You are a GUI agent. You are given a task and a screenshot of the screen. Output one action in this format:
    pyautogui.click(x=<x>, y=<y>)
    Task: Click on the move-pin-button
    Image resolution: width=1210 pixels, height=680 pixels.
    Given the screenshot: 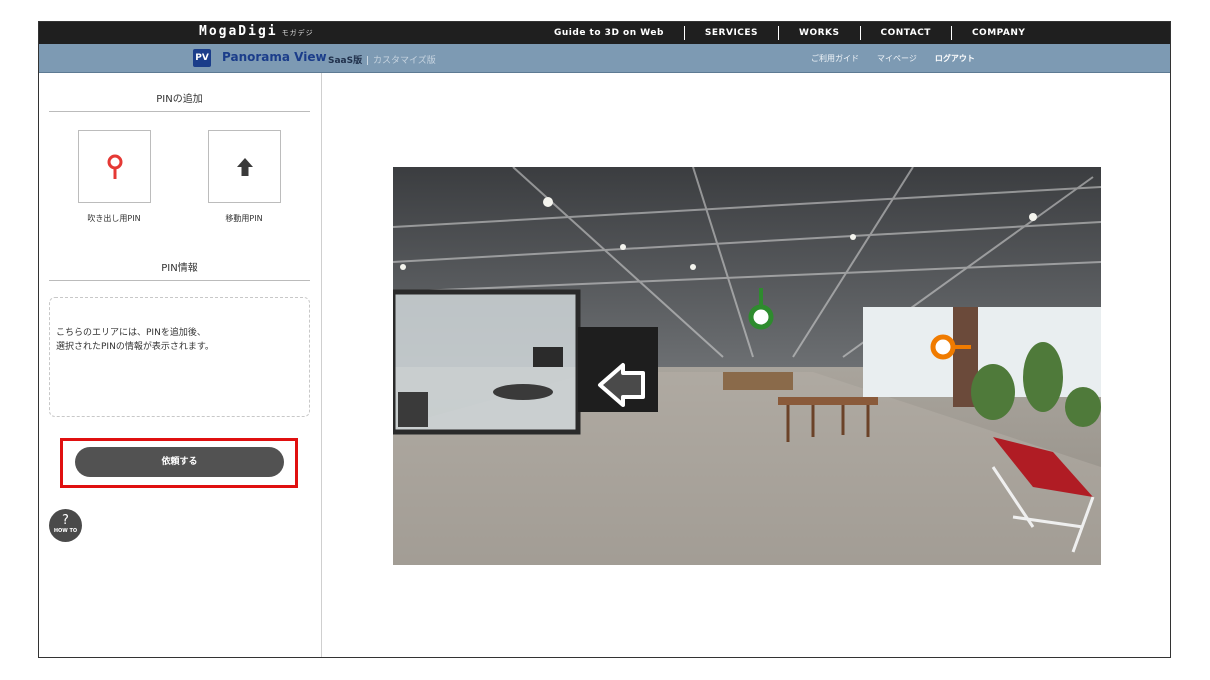 What is the action you would take?
    pyautogui.click(x=244, y=166)
    